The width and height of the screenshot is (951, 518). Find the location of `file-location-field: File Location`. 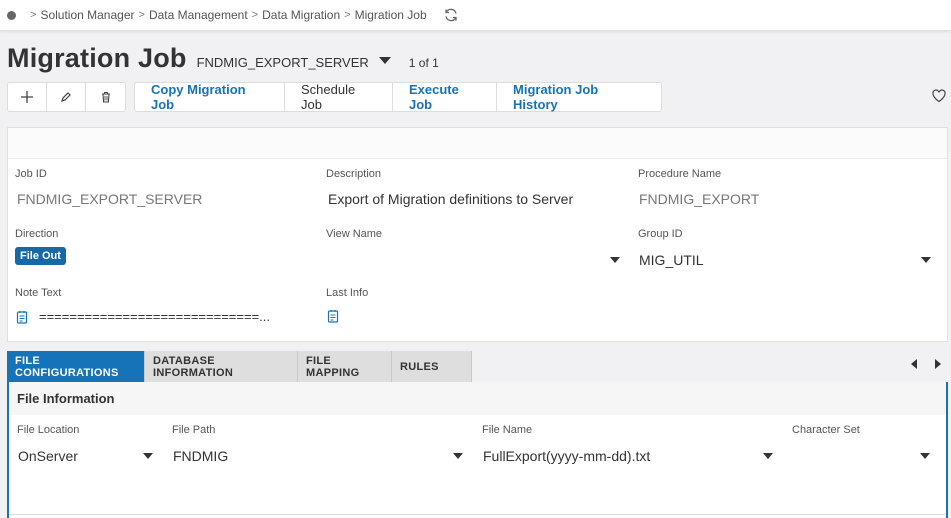

file-location-field: File Location is located at coordinates (48, 430).